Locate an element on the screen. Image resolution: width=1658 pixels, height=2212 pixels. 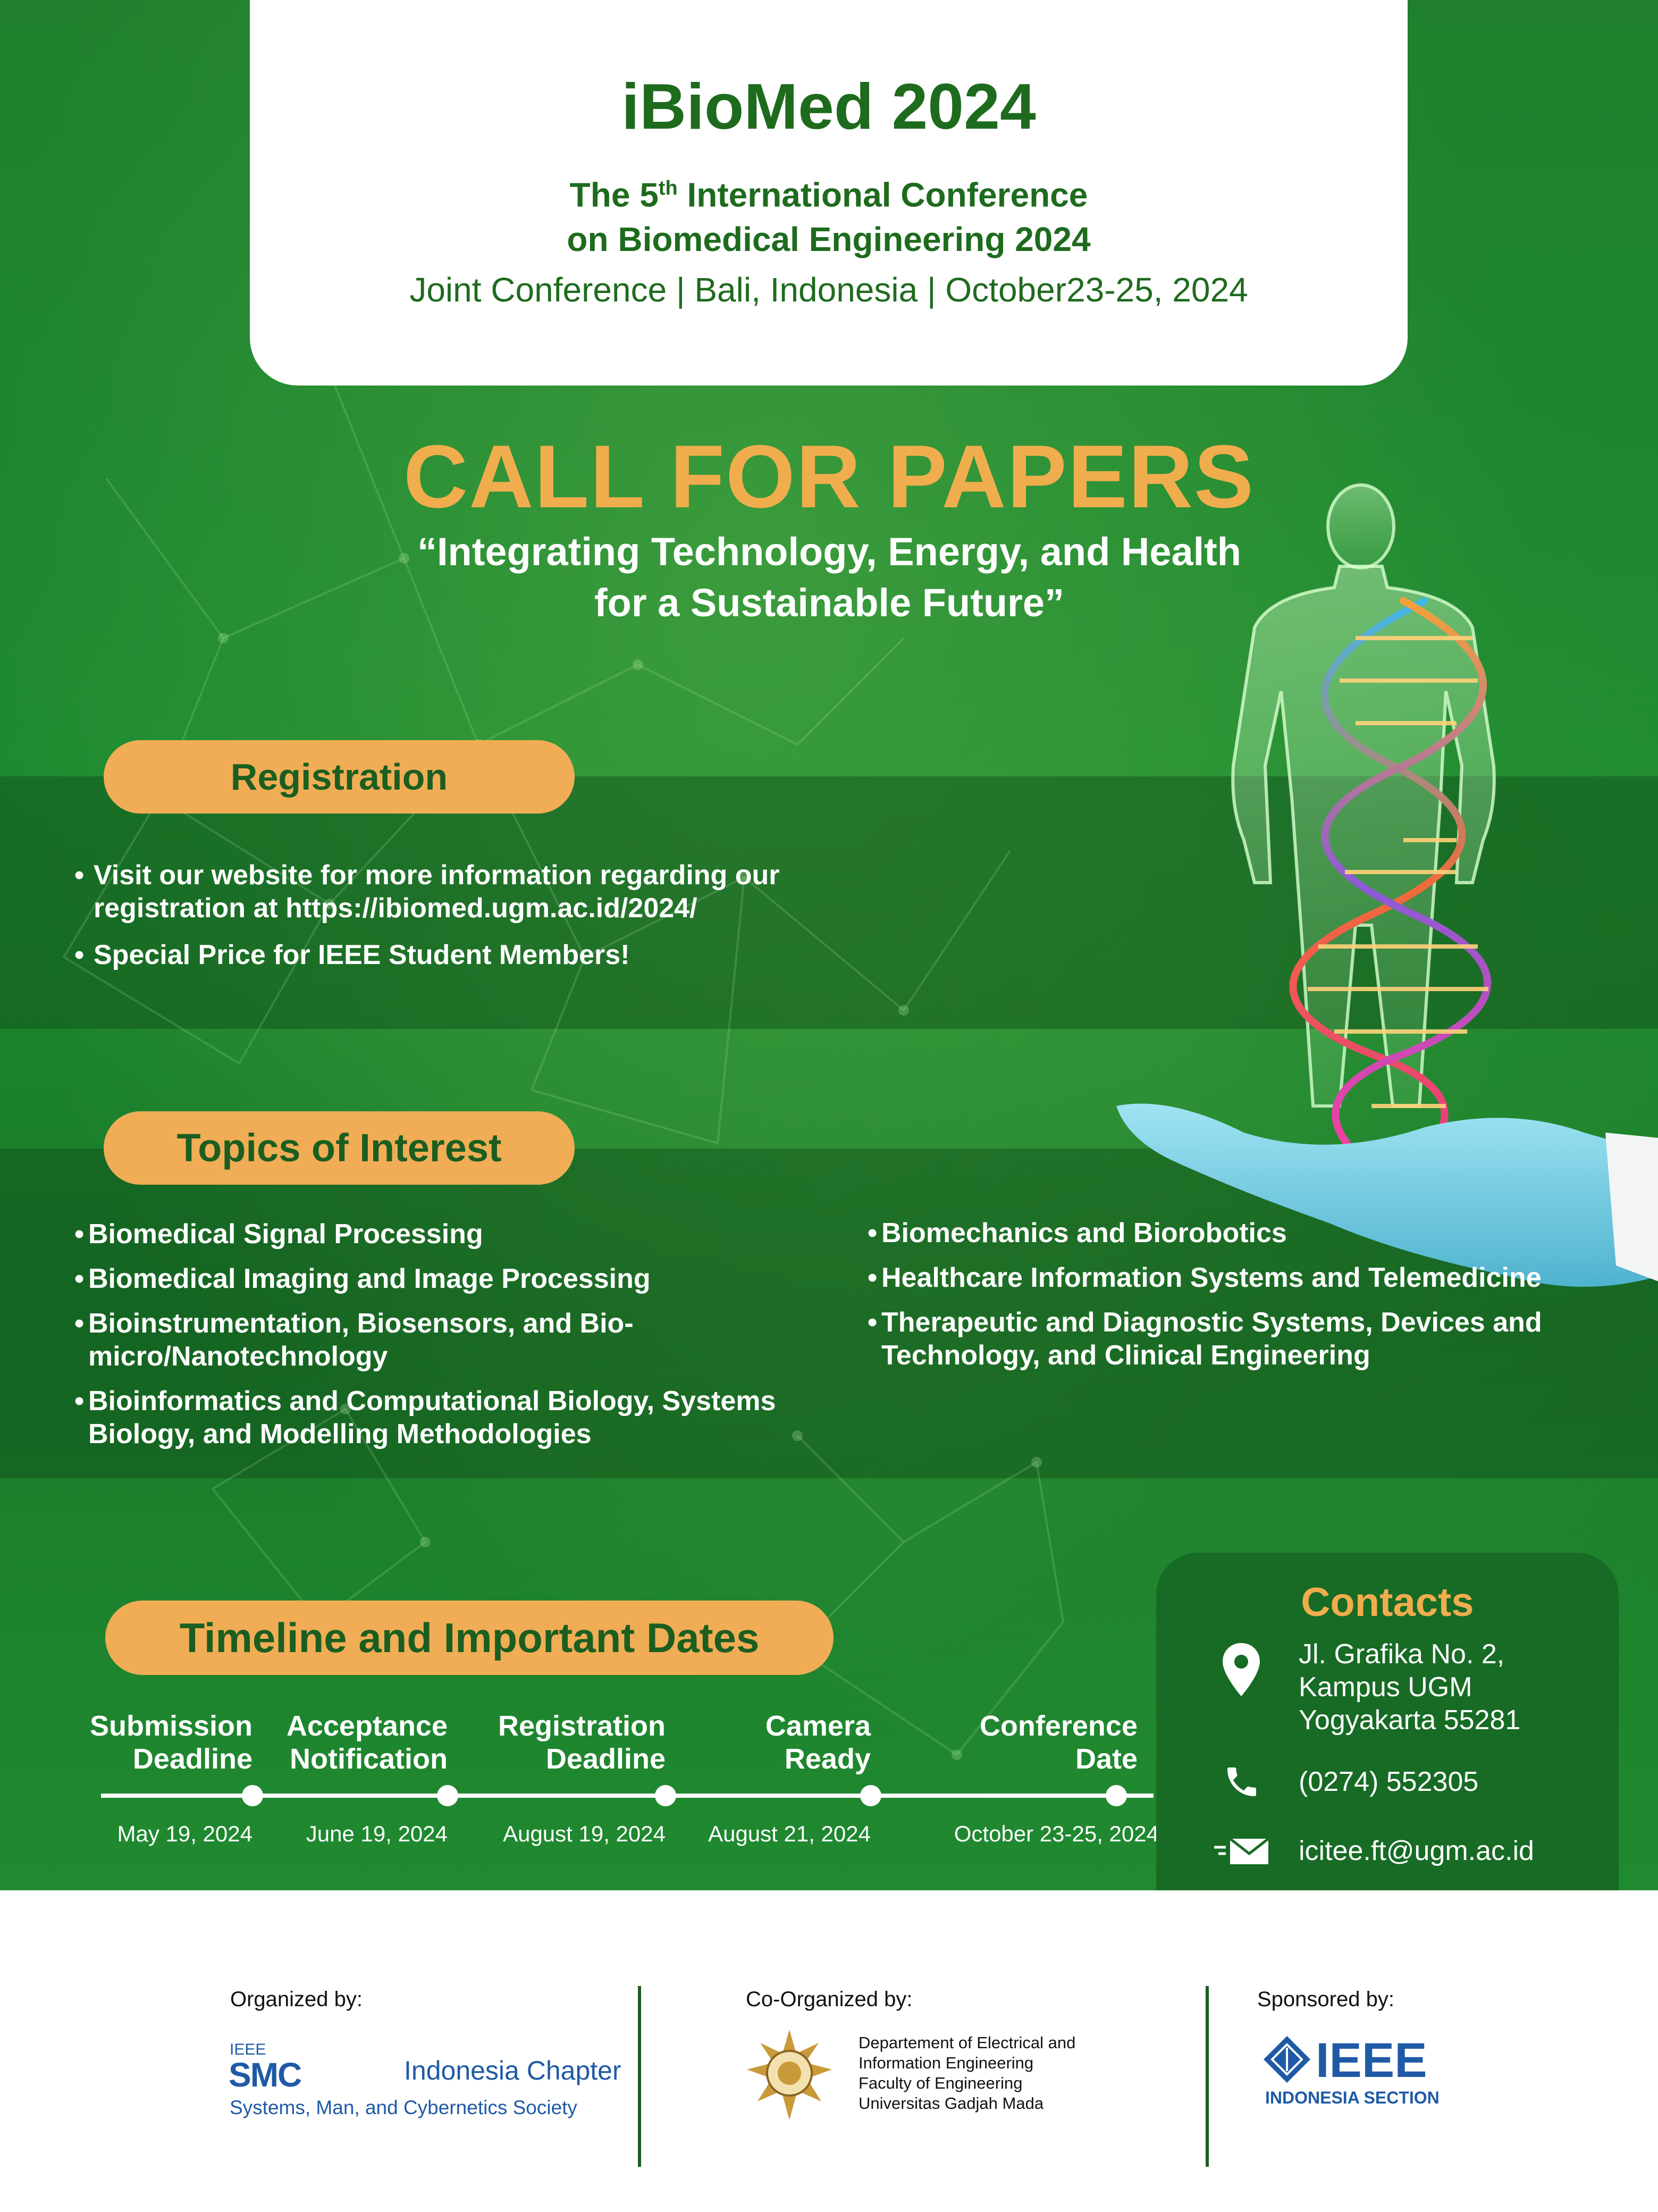
ugm-seal-icon is located at coordinates (789, 2075).